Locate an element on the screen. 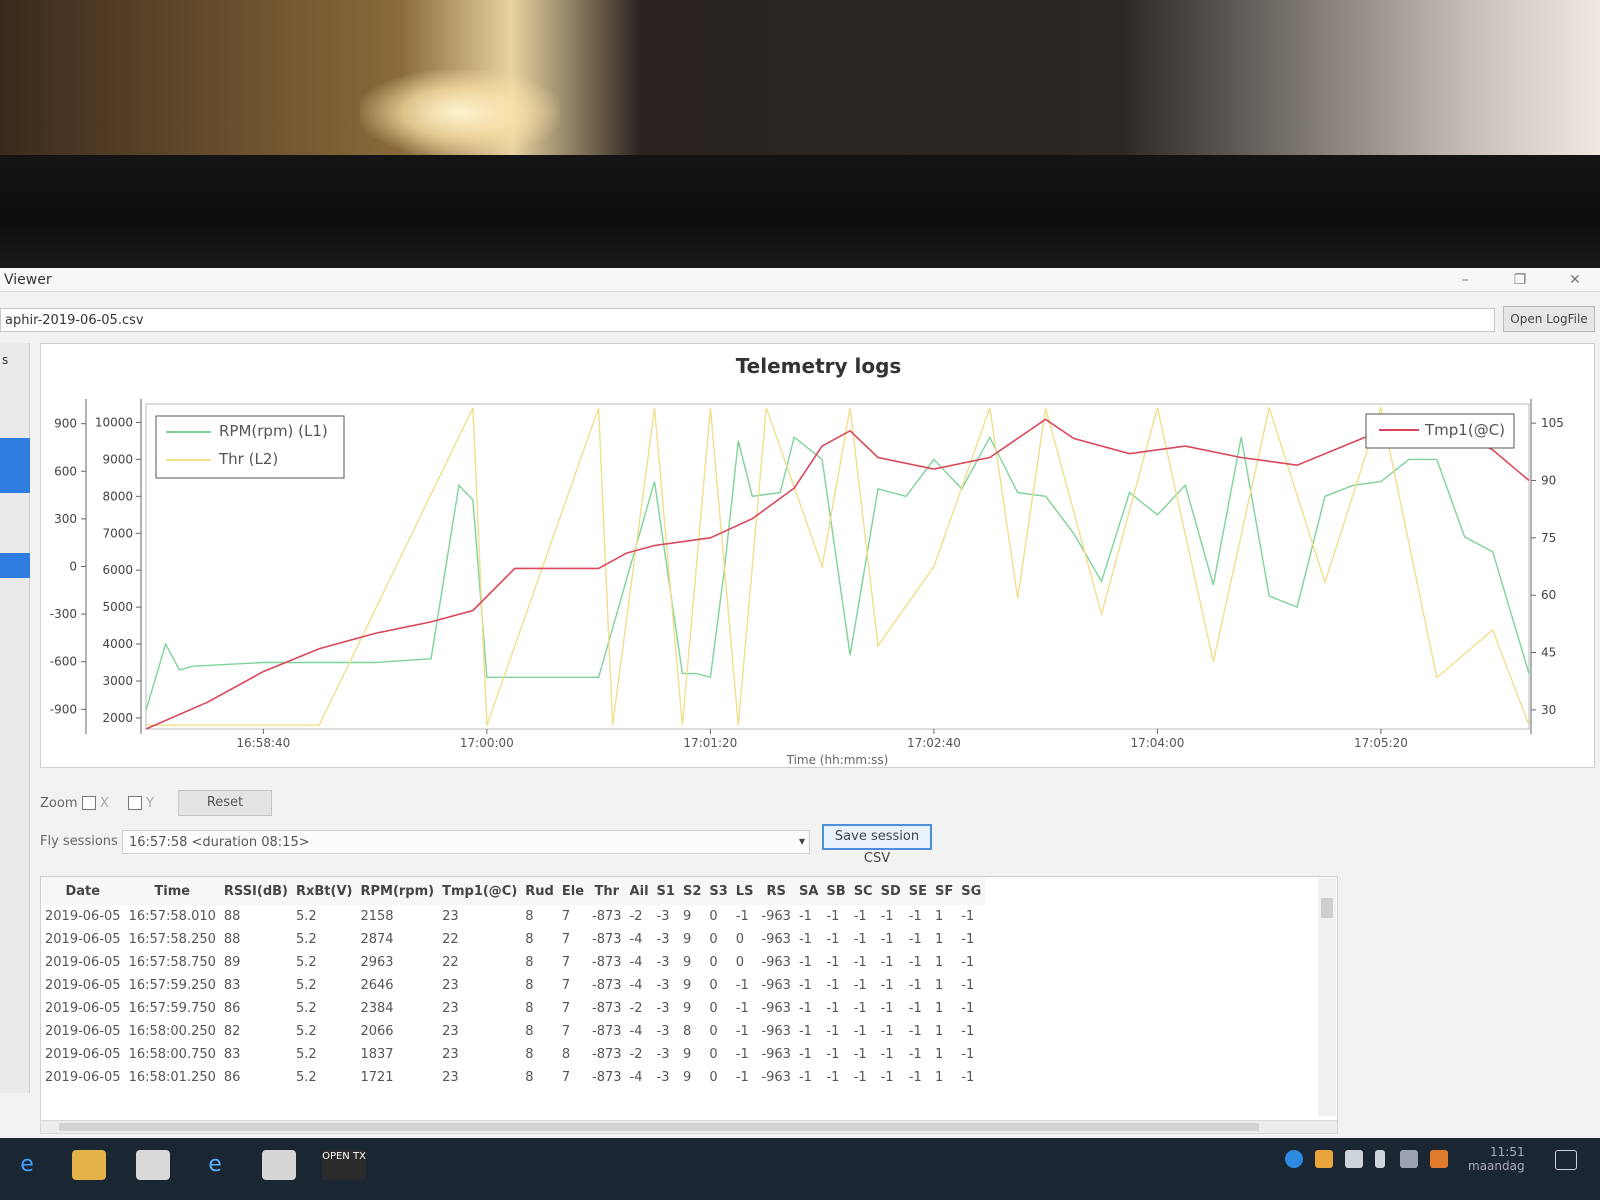 The image size is (1600, 1200). horizontal-scroll-thumb is located at coordinates (659, 1127).